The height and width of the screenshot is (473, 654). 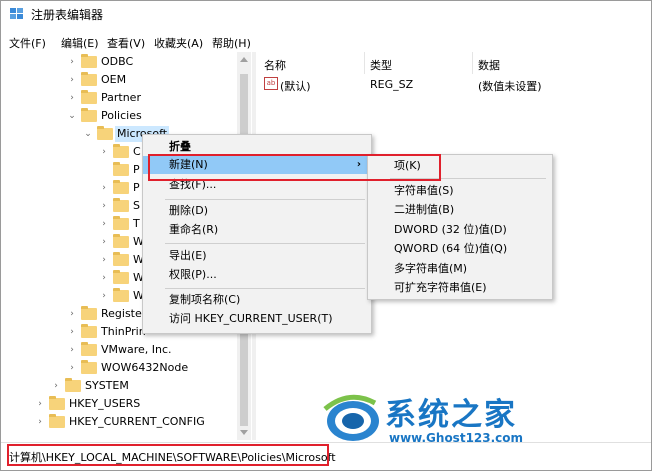 I want to click on title-bar: 注册表编辑器, so click(x=326, y=14).